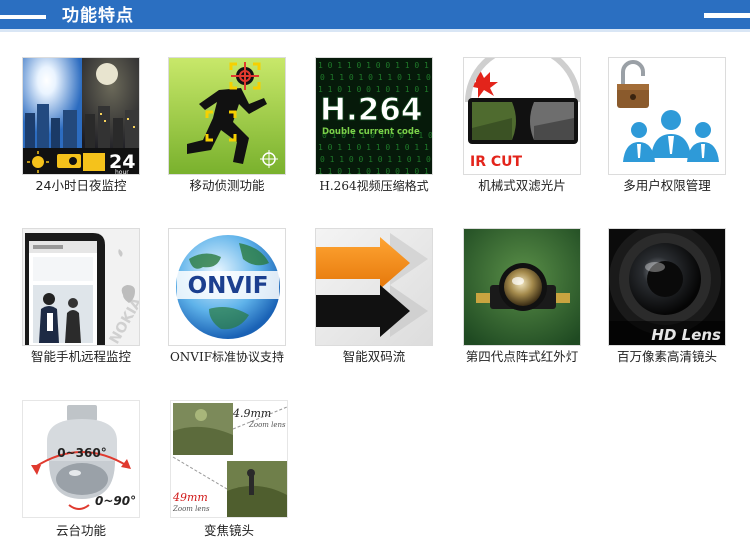  Describe the element at coordinates (80, 530) in the screenshot. I see `feature-label: 云台功能` at that location.